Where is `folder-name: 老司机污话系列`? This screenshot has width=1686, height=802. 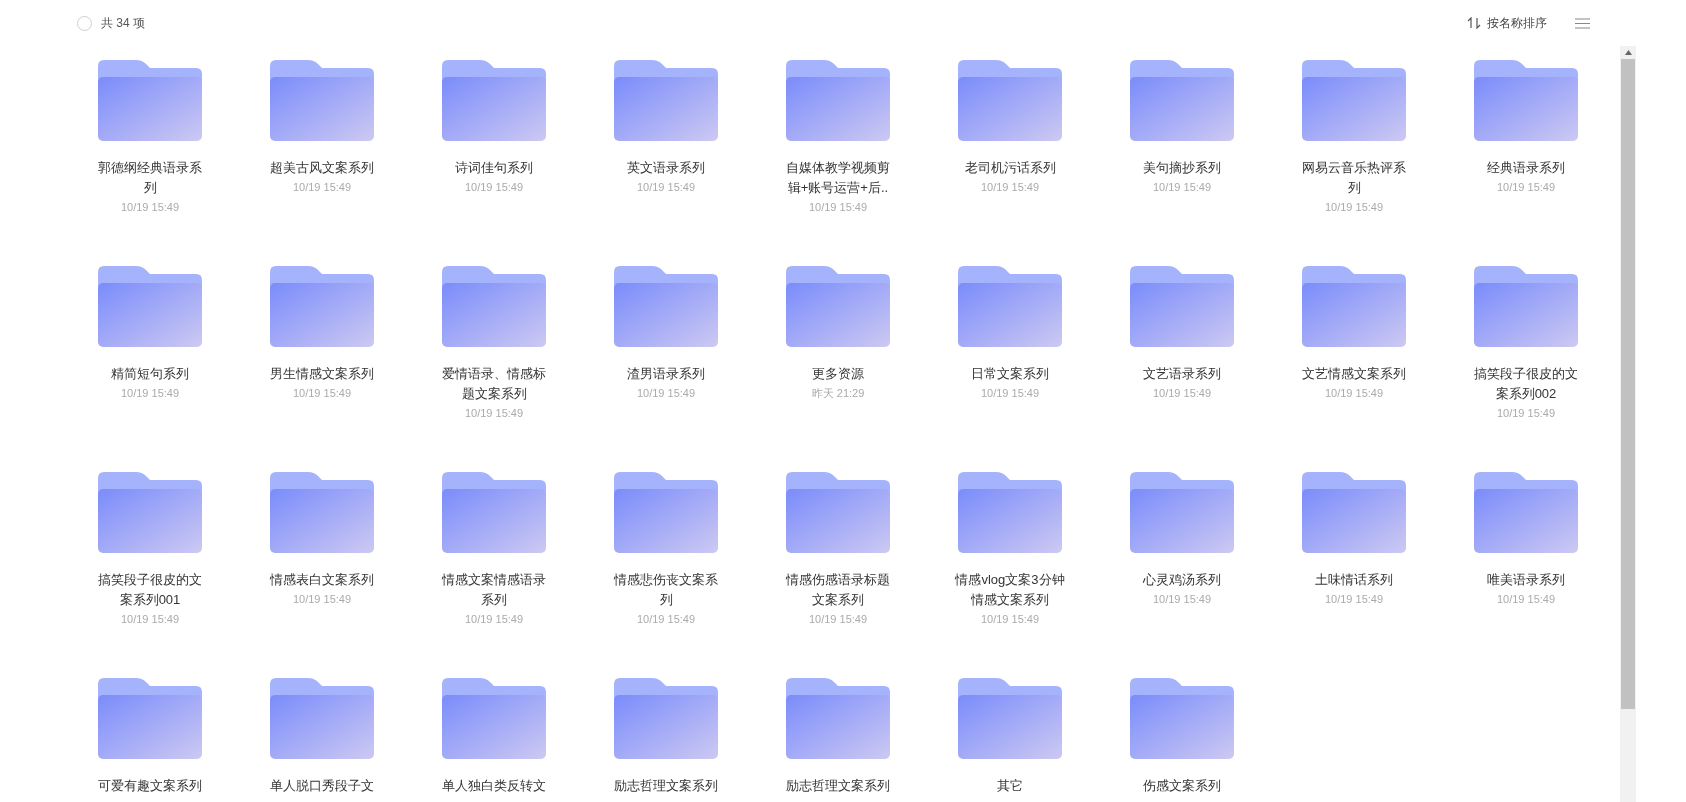
folder-name: 老司机污话系列 is located at coordinates (1010, 168).